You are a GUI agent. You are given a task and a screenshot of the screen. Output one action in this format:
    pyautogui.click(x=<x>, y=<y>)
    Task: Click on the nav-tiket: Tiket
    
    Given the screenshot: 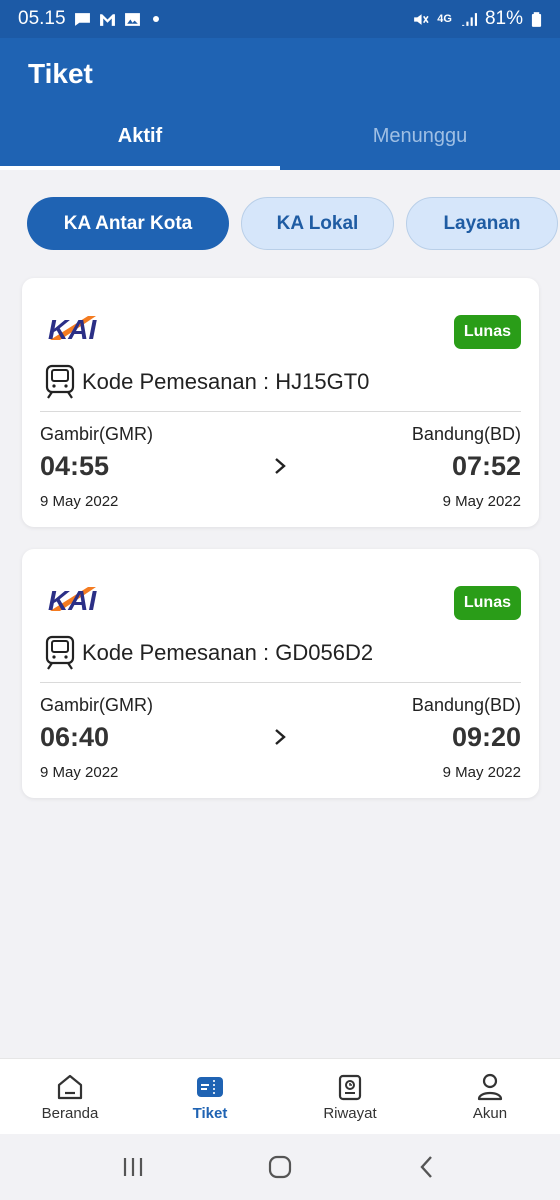 What is the action you would take?
    pyautogui.click(x=210, y=1096)
    